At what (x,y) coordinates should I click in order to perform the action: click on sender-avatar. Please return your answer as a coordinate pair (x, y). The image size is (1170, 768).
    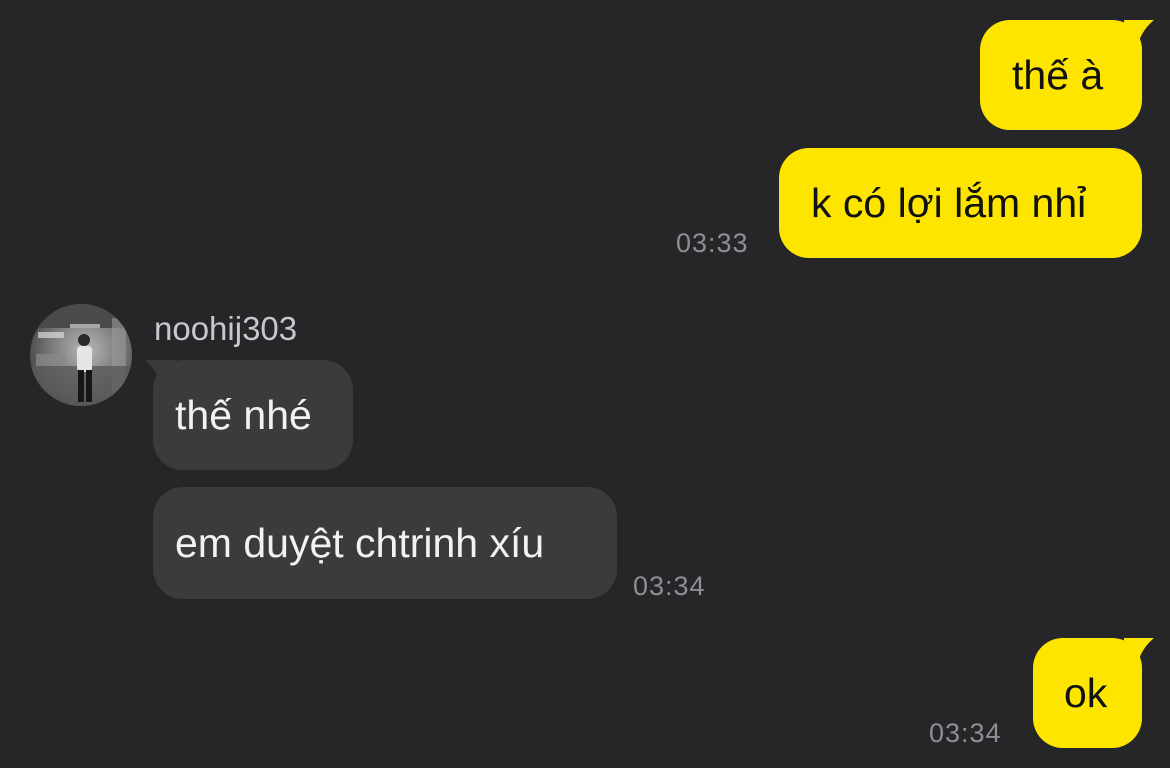
    Looking at the image, I should click on (81, 355).